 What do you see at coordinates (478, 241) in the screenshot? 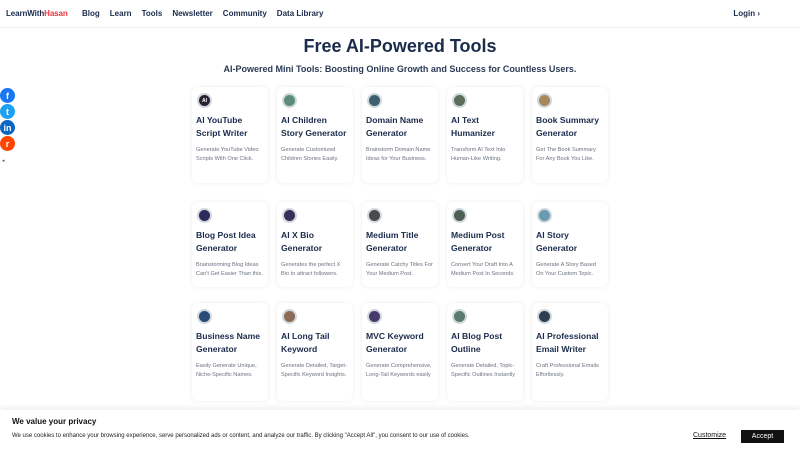
I see `tool-title: Medium Post Generator` at bounding box center [478, 241].